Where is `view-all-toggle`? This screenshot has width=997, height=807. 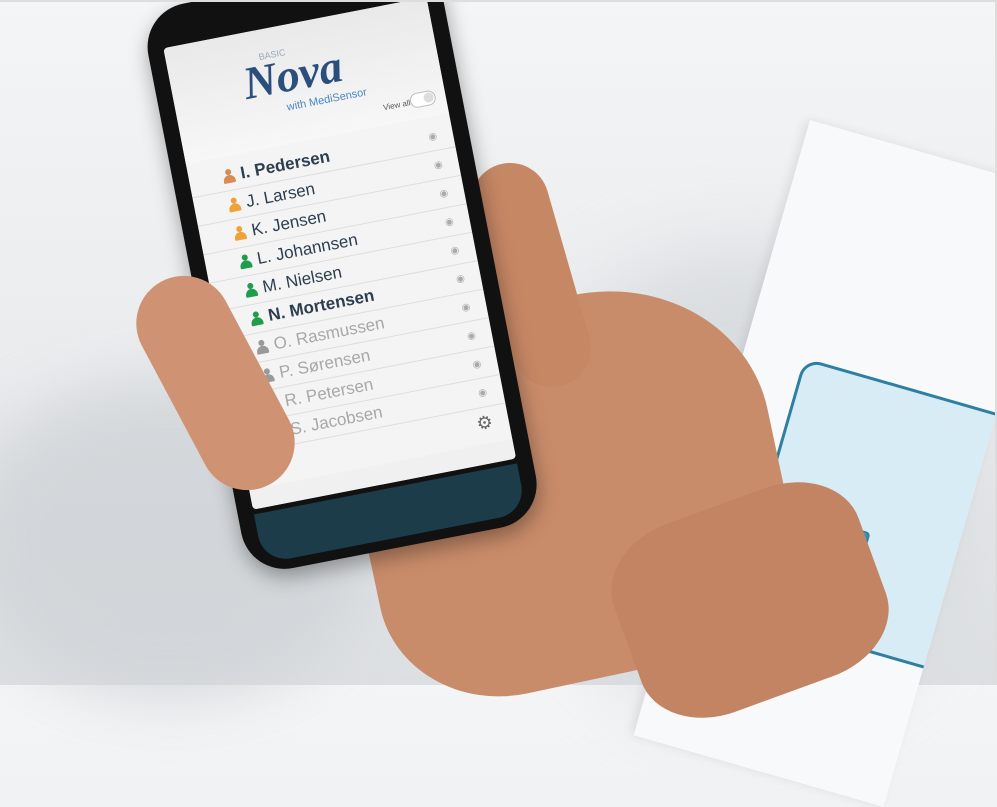 view-all-toggle is located at coordinates (423, 99).